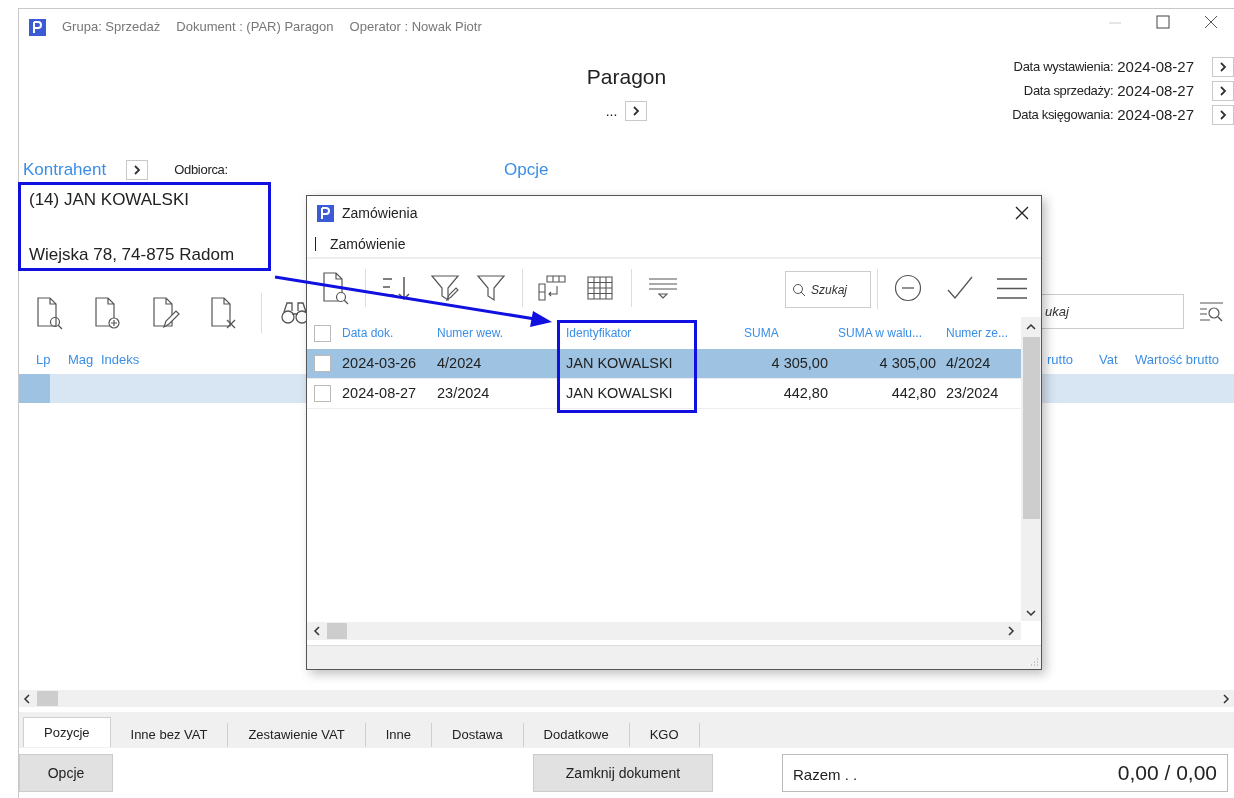  Describe the element at coordinates (132, 255) in the screenshot. I see `contractor-address: Wiejska 78, 74-875 Radom` at that location.